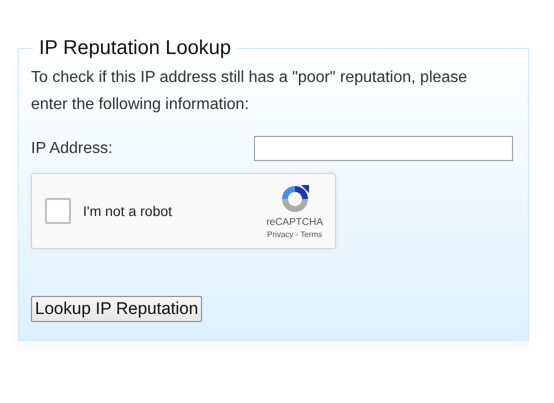 The image size is (554, 403). Describe the element at coordinates (383, 148) in the screenshot. I see `ip-address-field` at that location.